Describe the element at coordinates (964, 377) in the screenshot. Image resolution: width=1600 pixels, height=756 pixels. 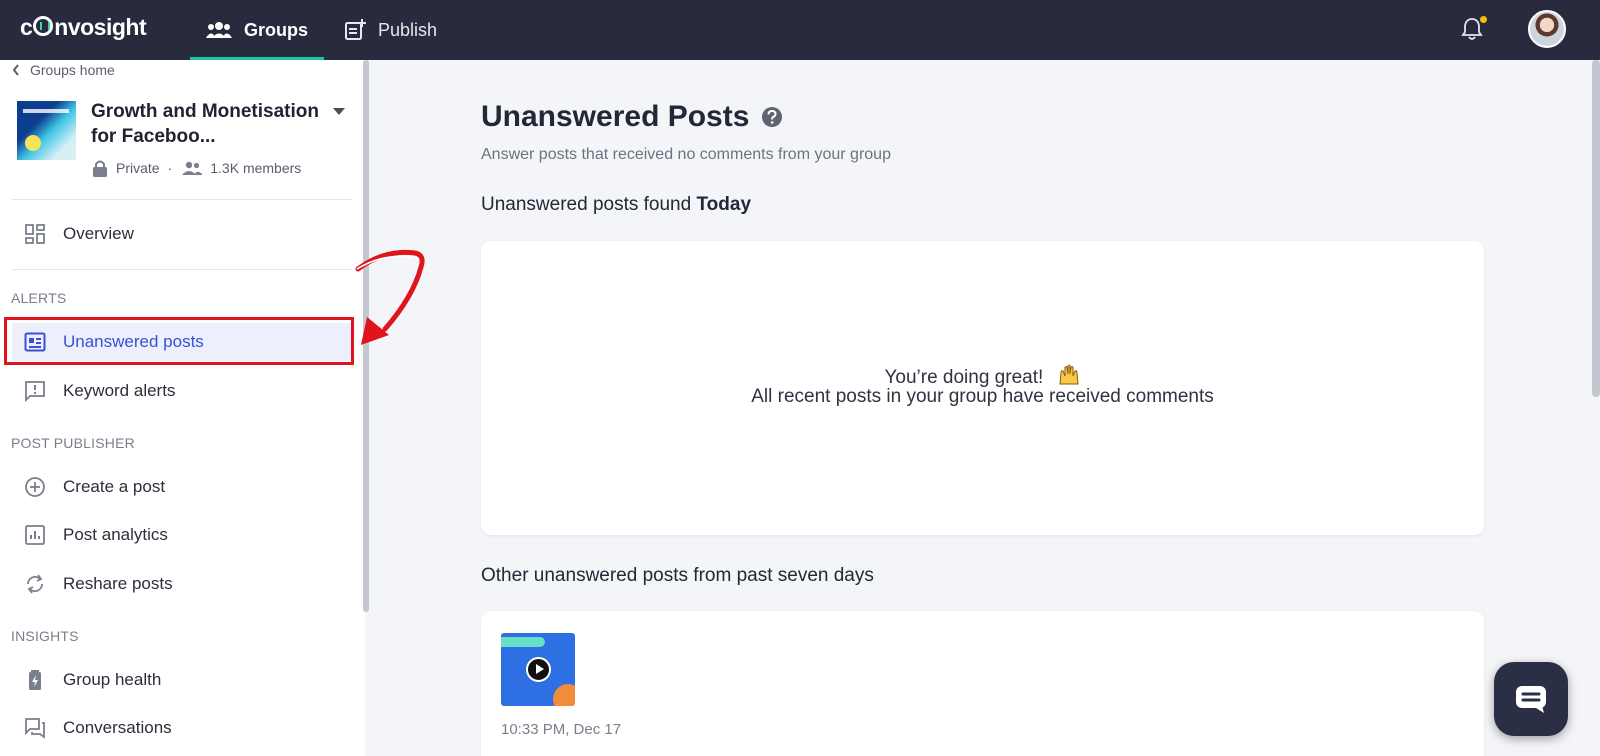
I see `empty-state-text-1: You’re doing great!` at that location.